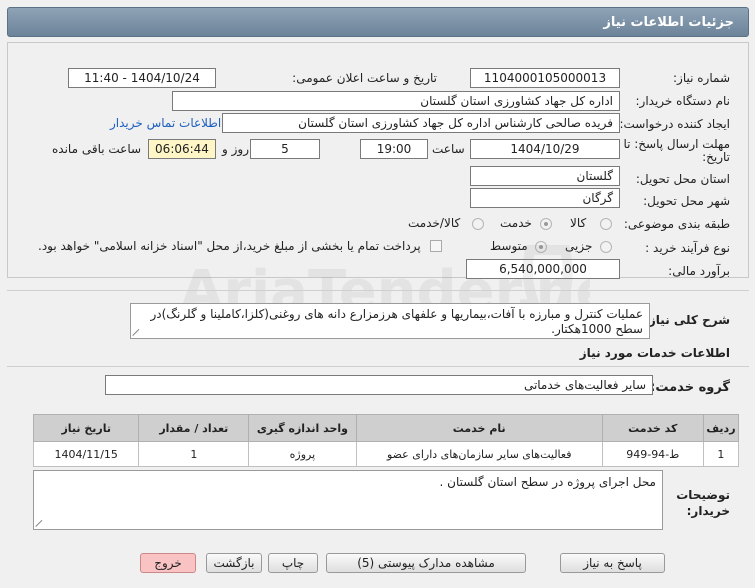 This screenshot has height=588, width=755. Describe the element at coordinates (378, 22) in the screenshot. I see `page-header: جزئیات اطلاعات نیاز` at that location.